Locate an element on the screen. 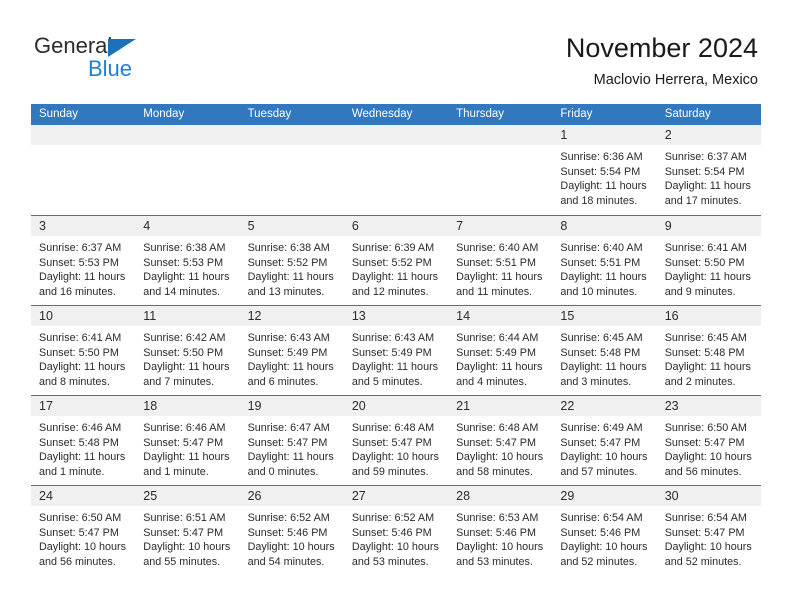  day-number: 29 is located at coordinates (567, 496).